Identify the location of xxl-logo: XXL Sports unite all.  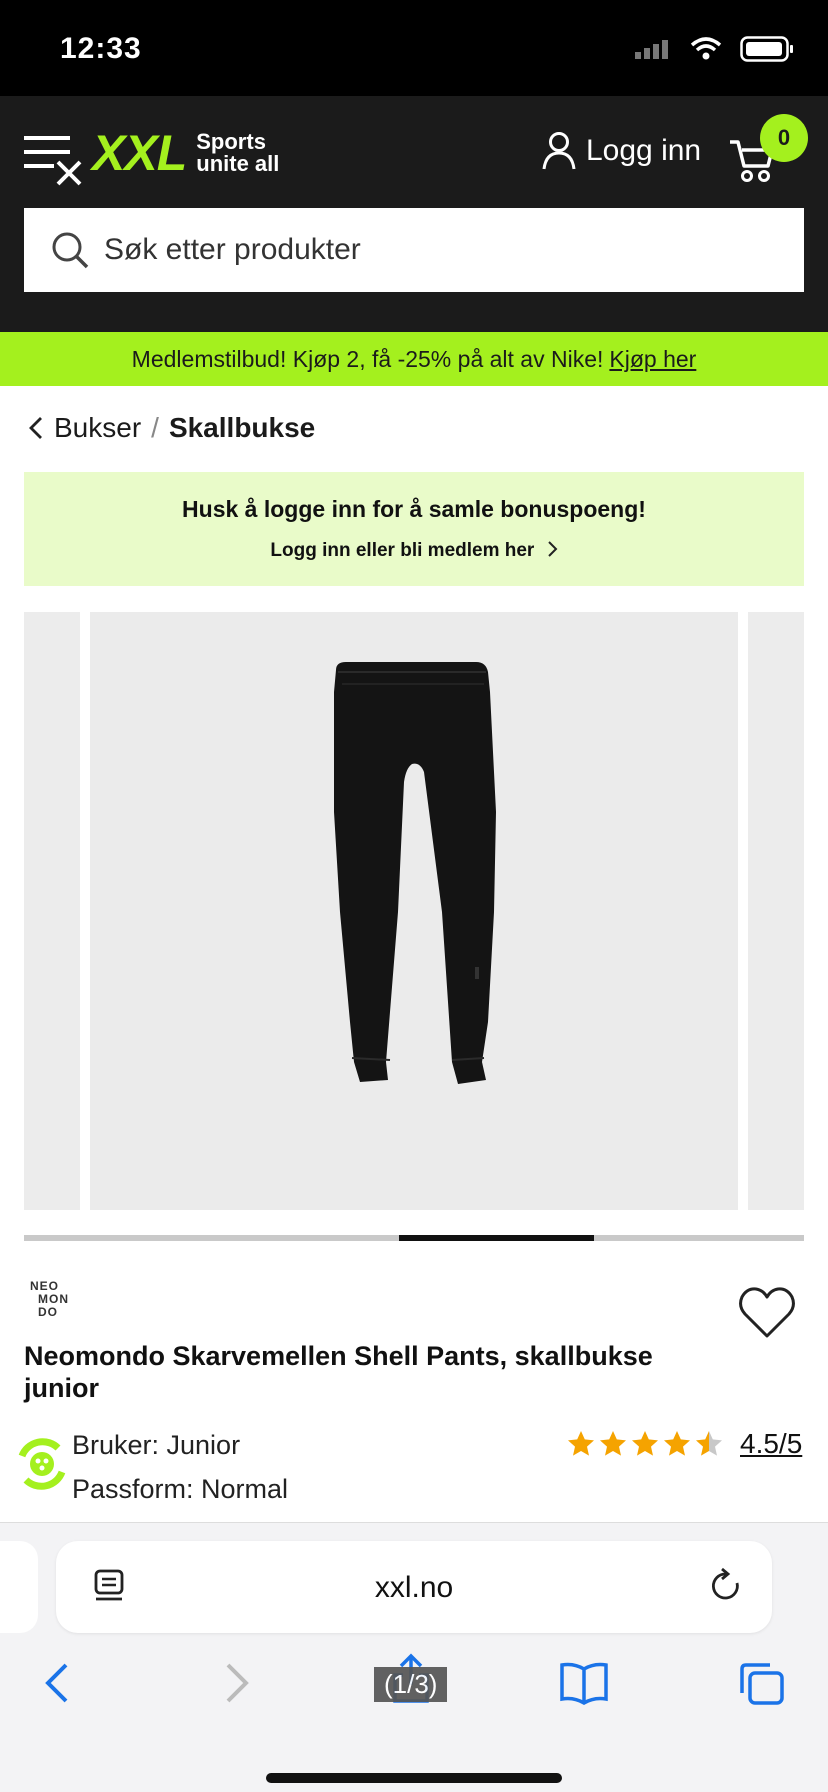
(185, 153).